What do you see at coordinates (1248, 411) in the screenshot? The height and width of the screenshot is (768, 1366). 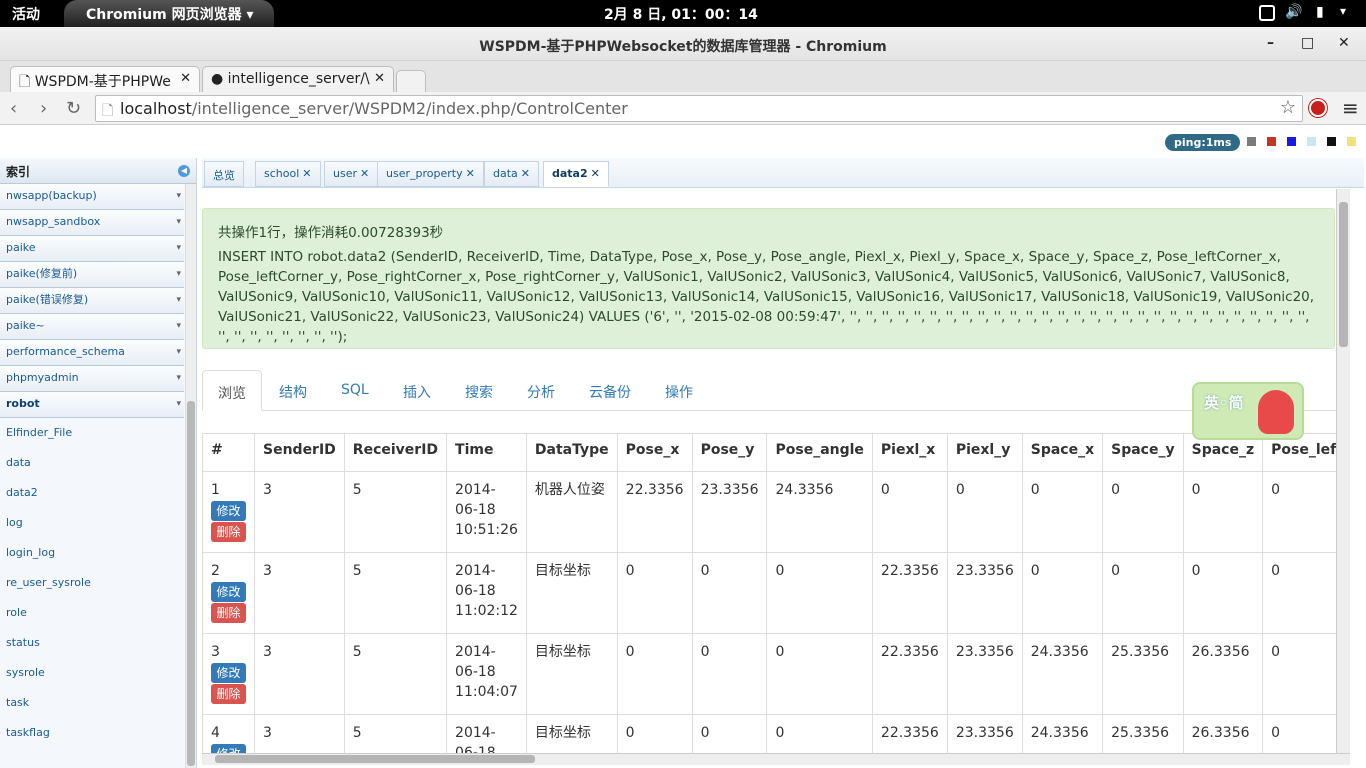 I see `input-method-widget: 英◦简` at bounding box center [1248, 411].